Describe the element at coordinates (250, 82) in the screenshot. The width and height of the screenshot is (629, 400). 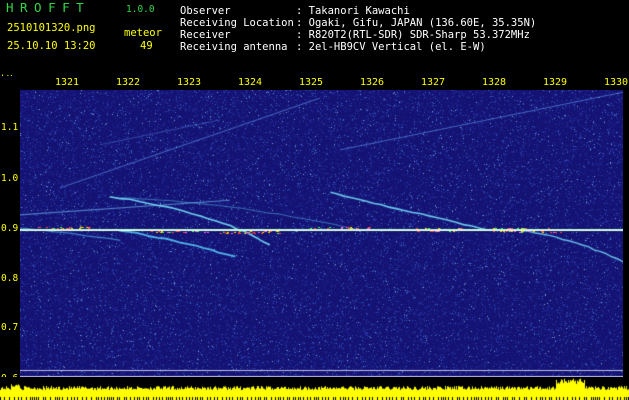
I see `time-tick: 1324` at that location.